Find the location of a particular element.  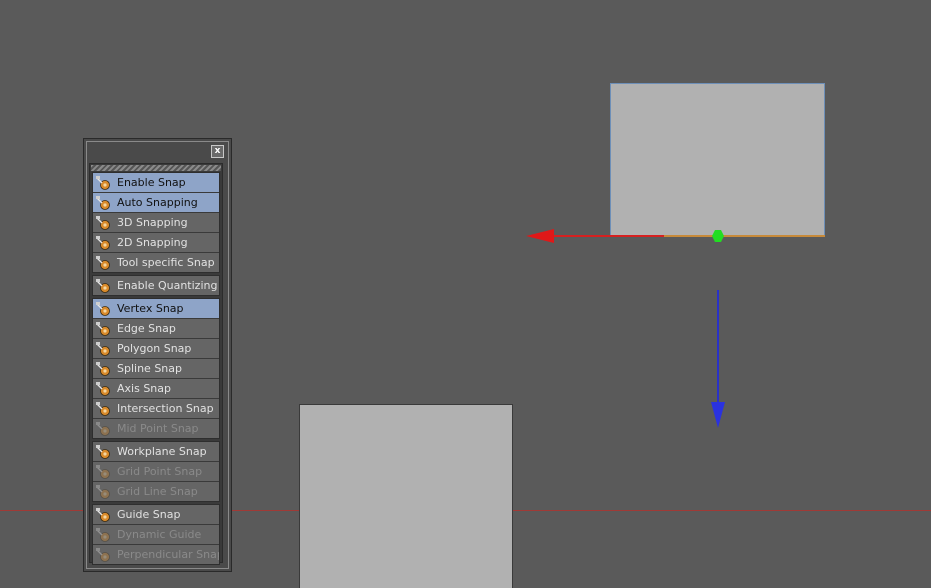

palette-grip is located at coordinates (156, 168).